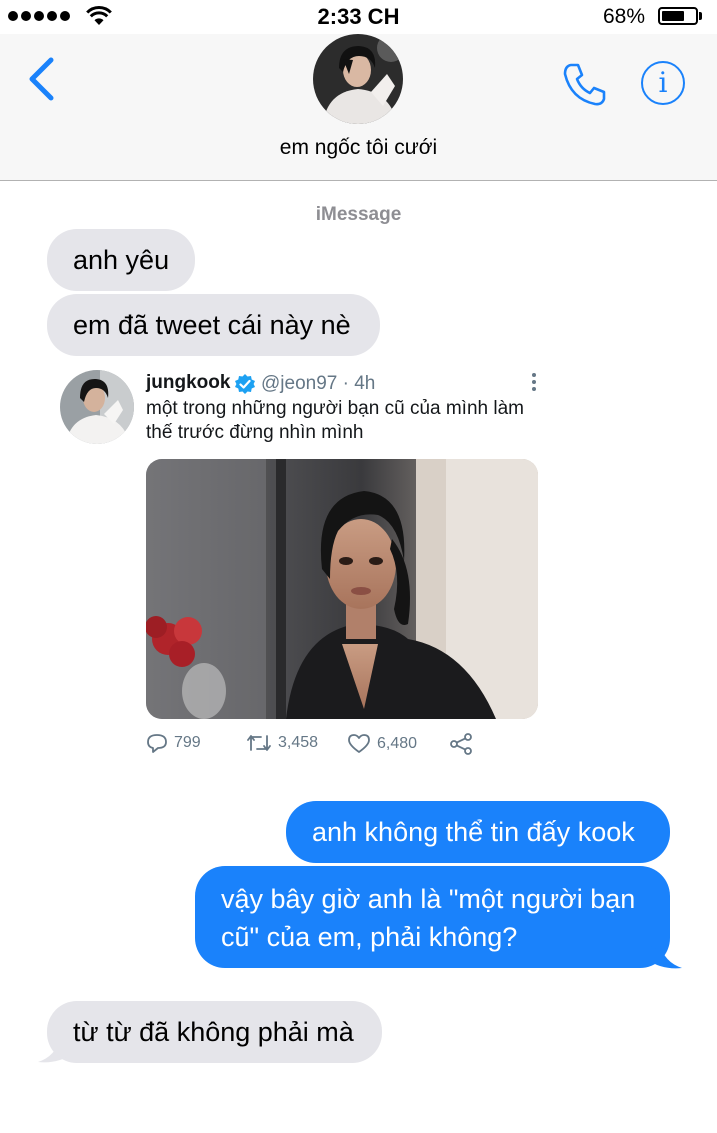 The height and width of the screenshot is (1133, 717). What do you see at coordinates (342, 589) in the screenshot?
I see `tweet-photo` at bounding box center [342, 589].